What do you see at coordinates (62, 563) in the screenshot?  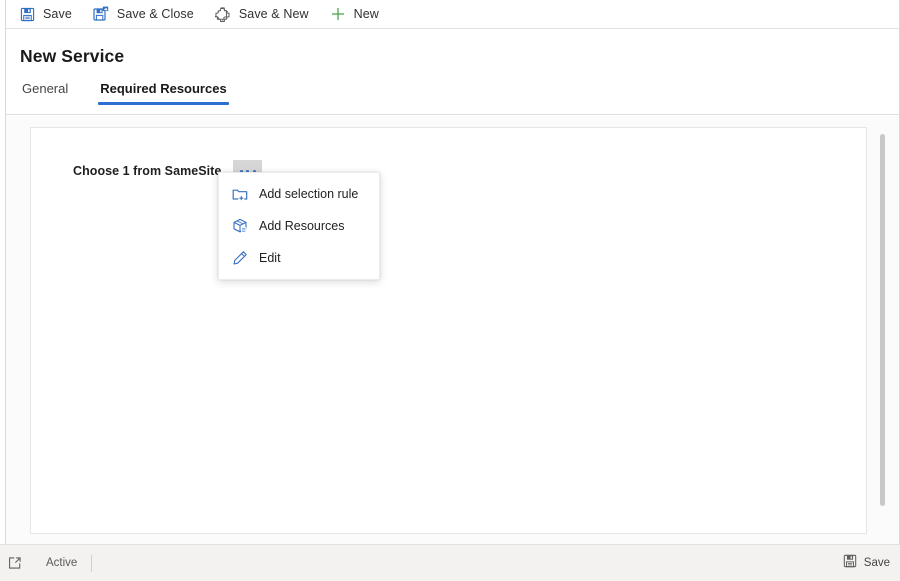 I see `record-state-label: Active` at bounding box center [62, 563].